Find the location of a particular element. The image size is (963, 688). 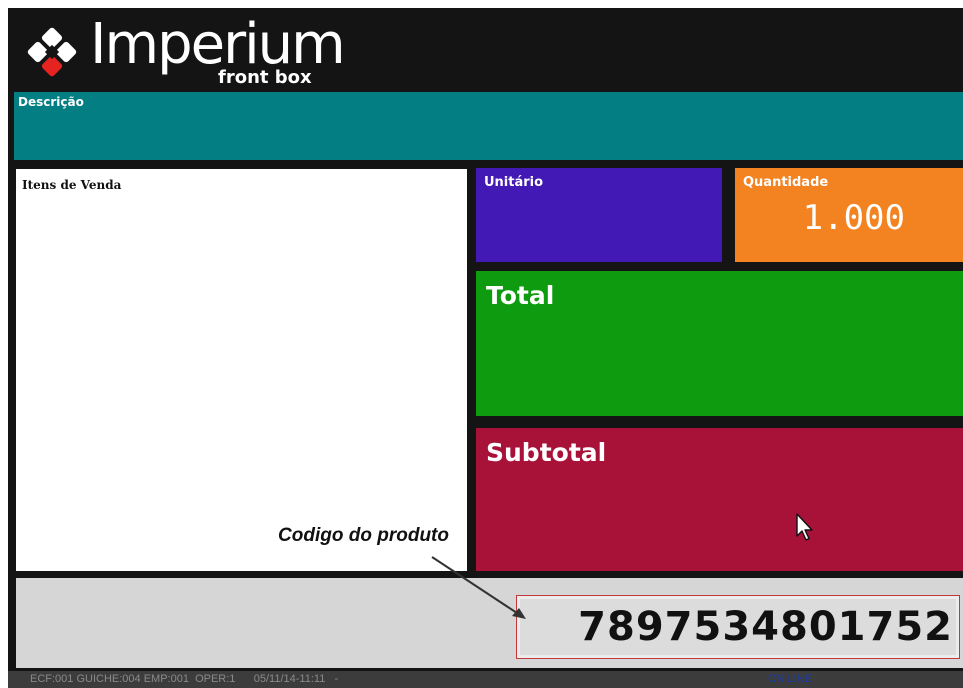

product-code-field: 7897534801752 is located at coordinates (738, 627).